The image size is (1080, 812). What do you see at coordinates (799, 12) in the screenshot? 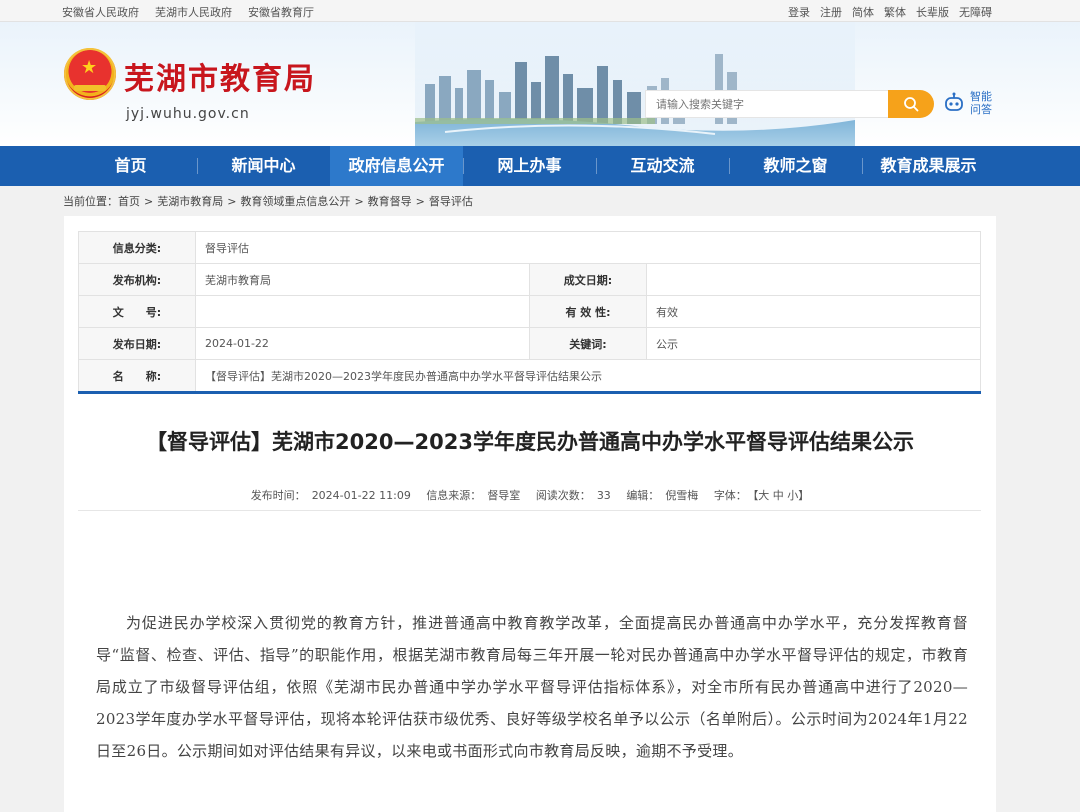
I see `login-link: 登录` at bounding box center [799, 12].